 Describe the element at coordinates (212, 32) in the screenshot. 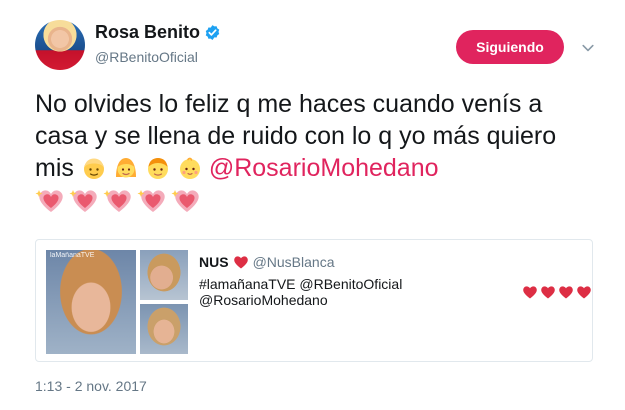

I see `verified-badge-icon` at that location.